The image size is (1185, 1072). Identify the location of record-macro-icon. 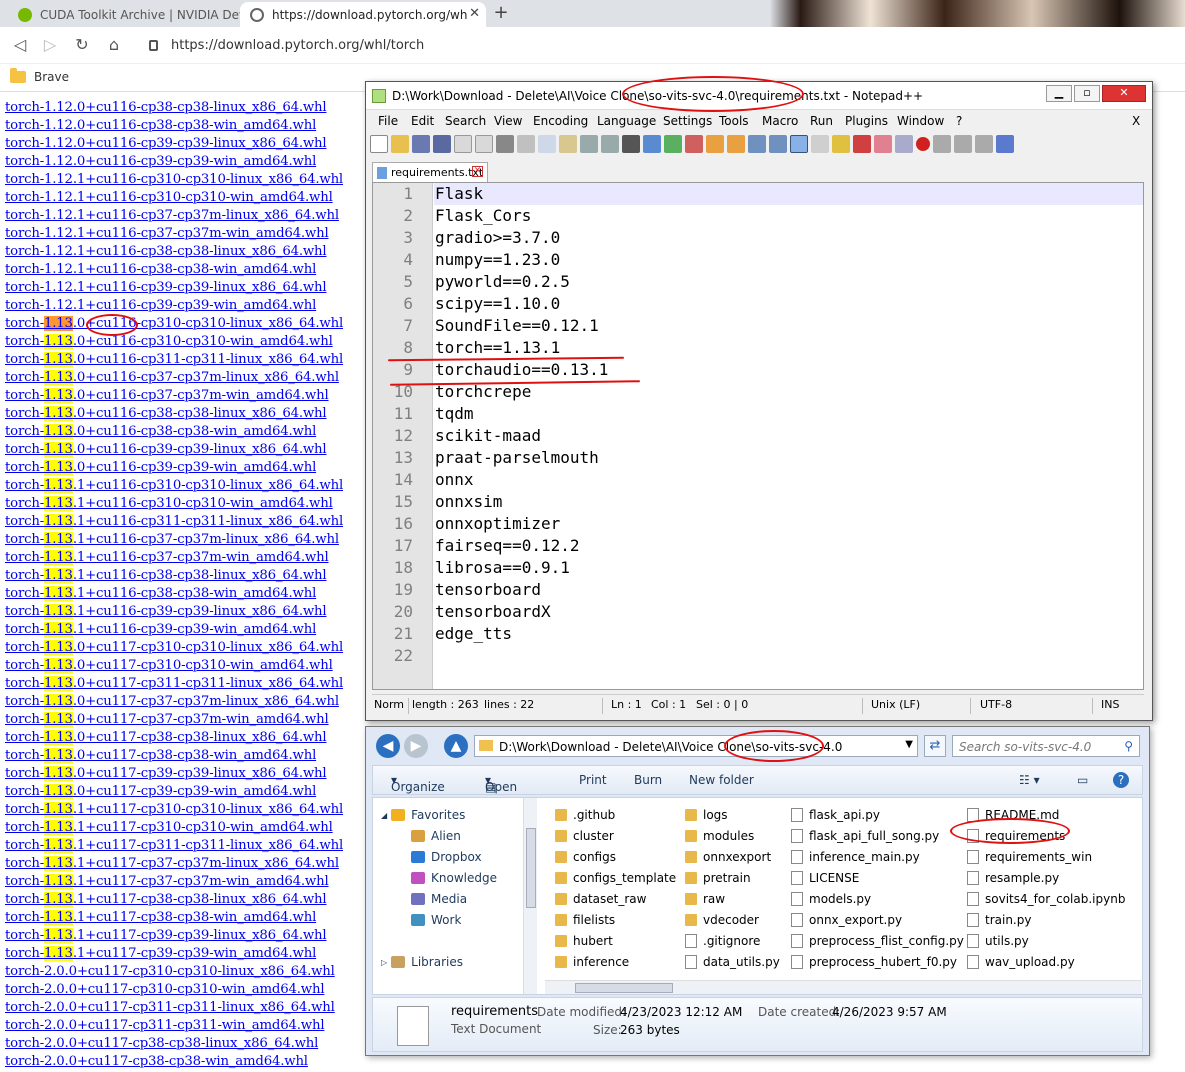
(923, 144).